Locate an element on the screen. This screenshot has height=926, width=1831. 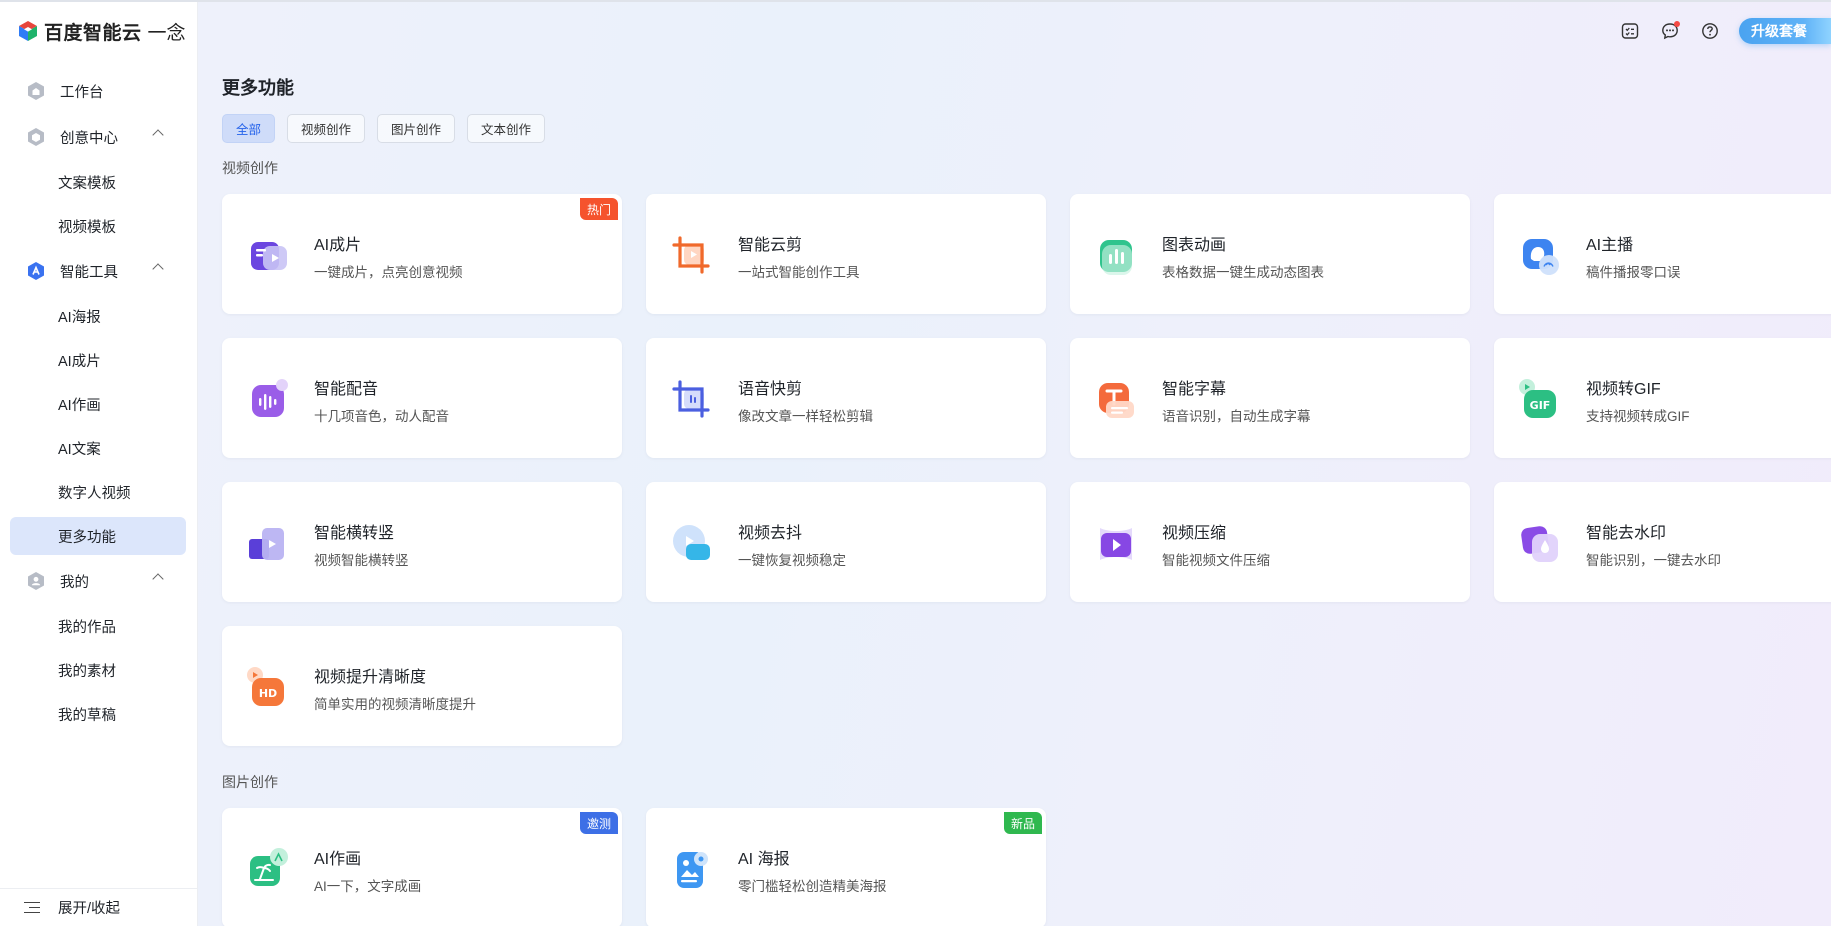
hd-icon: HD is located at coordinates (268, 688).